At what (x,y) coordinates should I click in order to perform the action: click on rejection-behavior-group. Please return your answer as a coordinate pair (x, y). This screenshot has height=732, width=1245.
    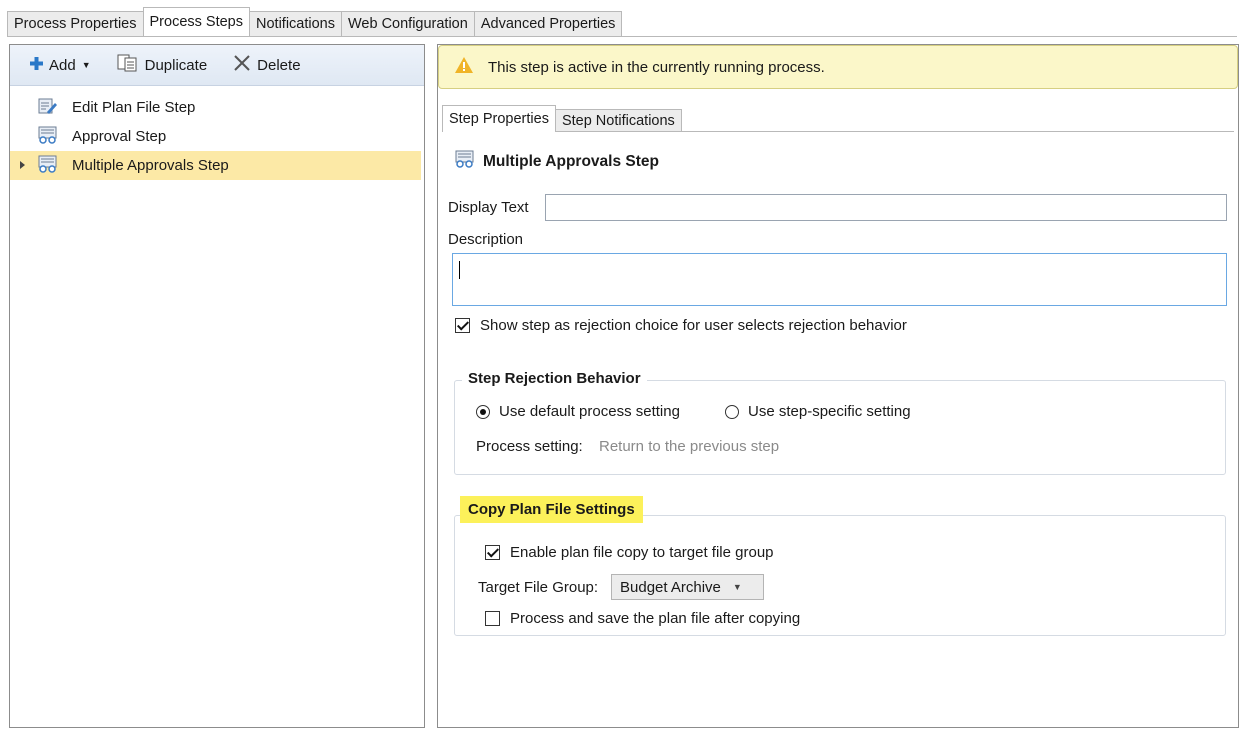
    Looking at the image, I should click on (840, 427).